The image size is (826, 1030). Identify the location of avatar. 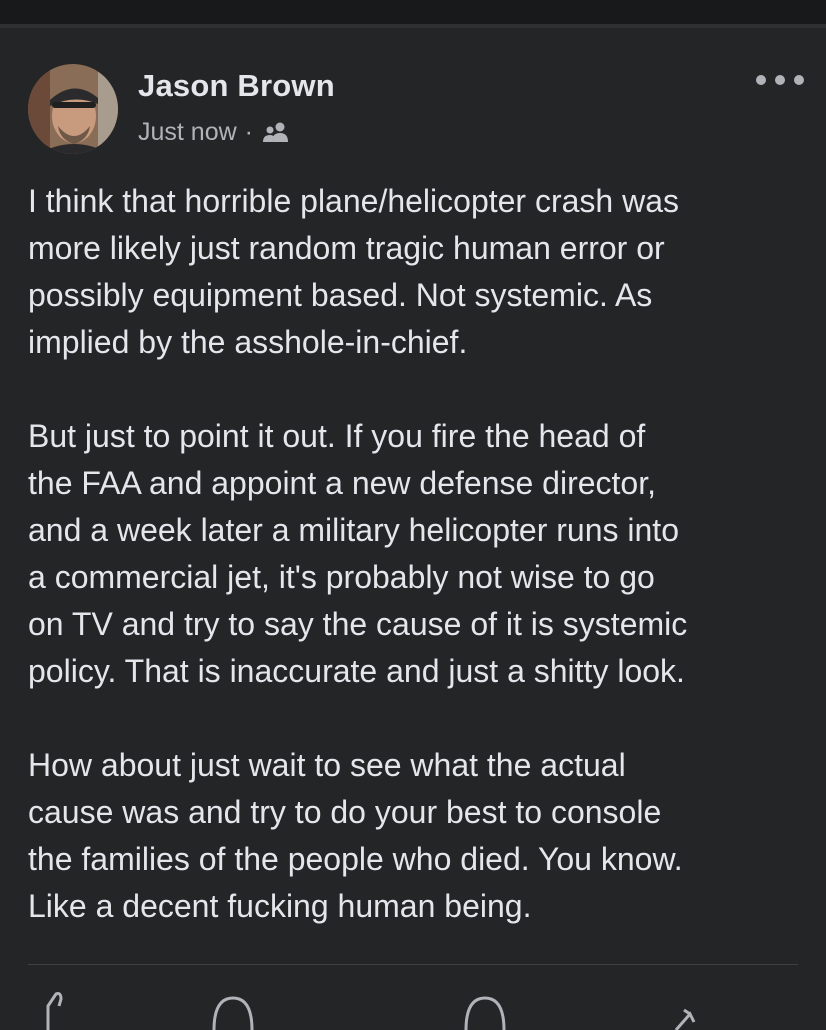
(73, 109).